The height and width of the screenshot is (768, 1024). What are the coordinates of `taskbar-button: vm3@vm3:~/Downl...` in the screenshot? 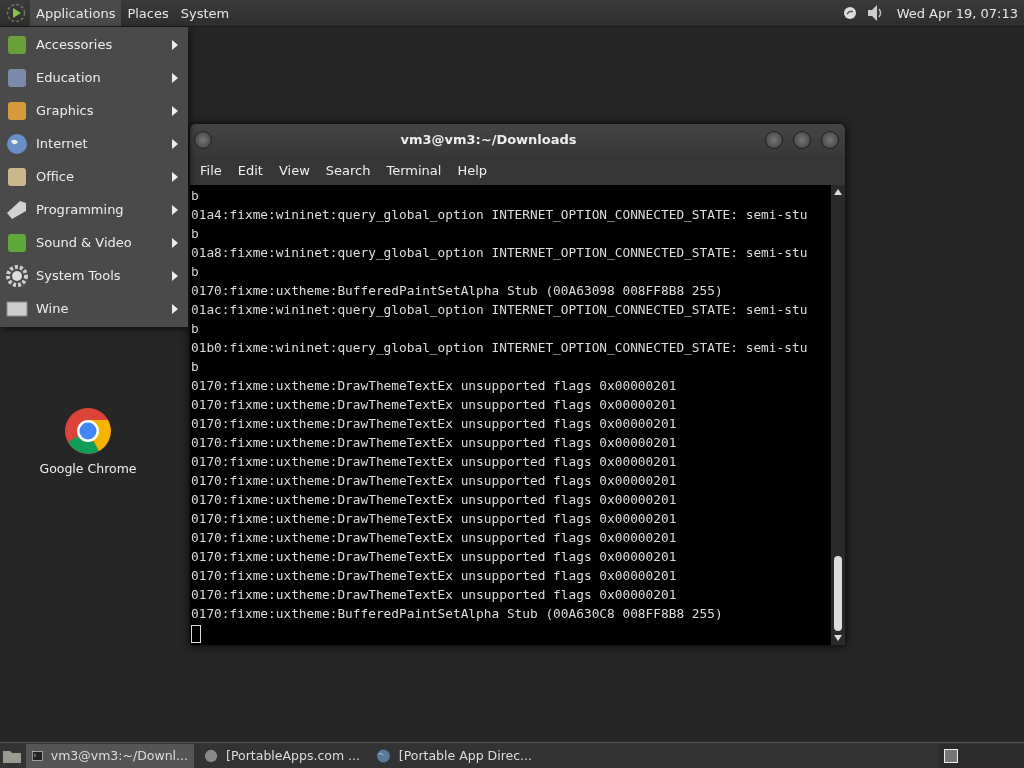 It's located at (110, 755).